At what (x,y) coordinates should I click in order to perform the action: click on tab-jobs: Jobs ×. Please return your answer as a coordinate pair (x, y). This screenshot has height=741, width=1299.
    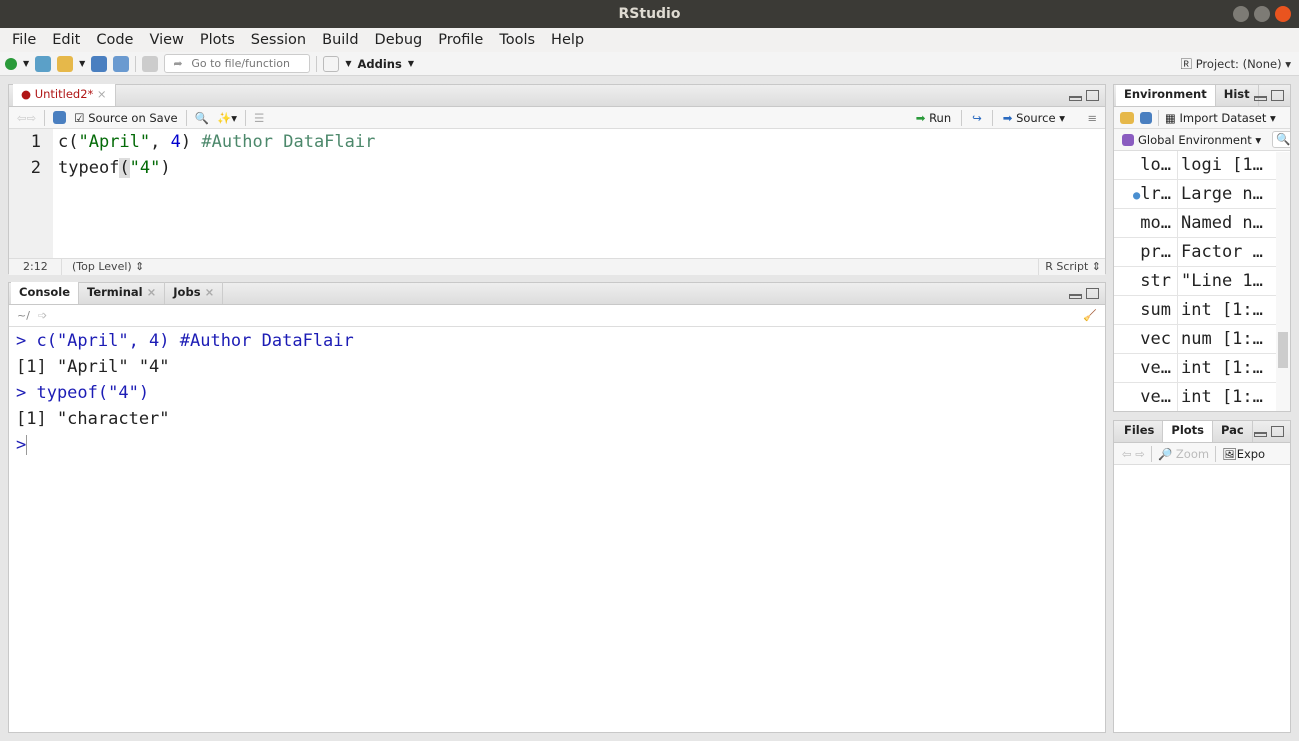
    Looking at the image, I should click on (194, 293).